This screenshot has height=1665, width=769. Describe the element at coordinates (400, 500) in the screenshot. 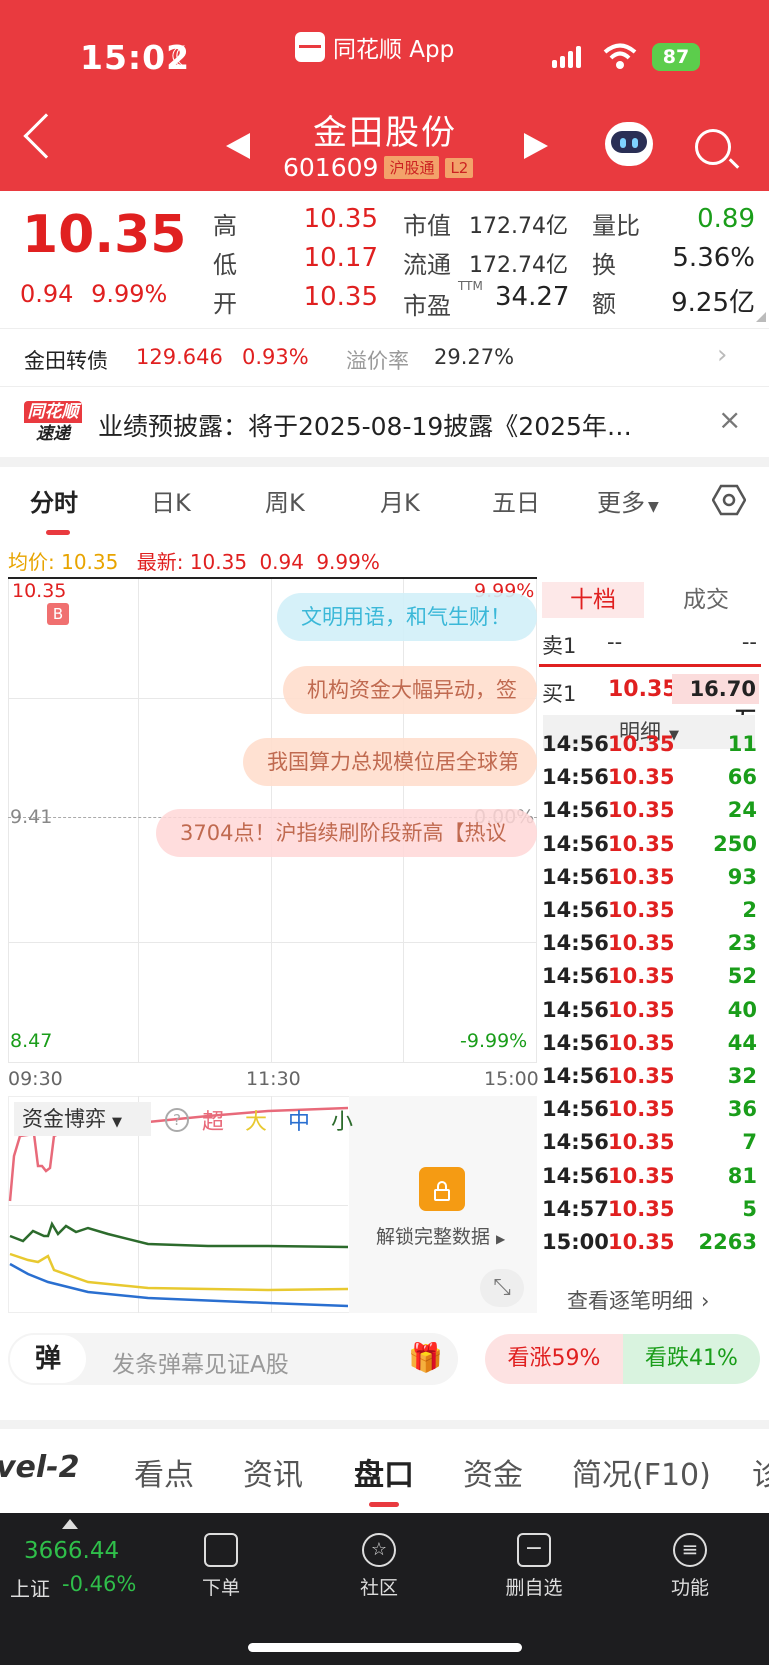

I see `tab-monthly-k: 月K` at that location.